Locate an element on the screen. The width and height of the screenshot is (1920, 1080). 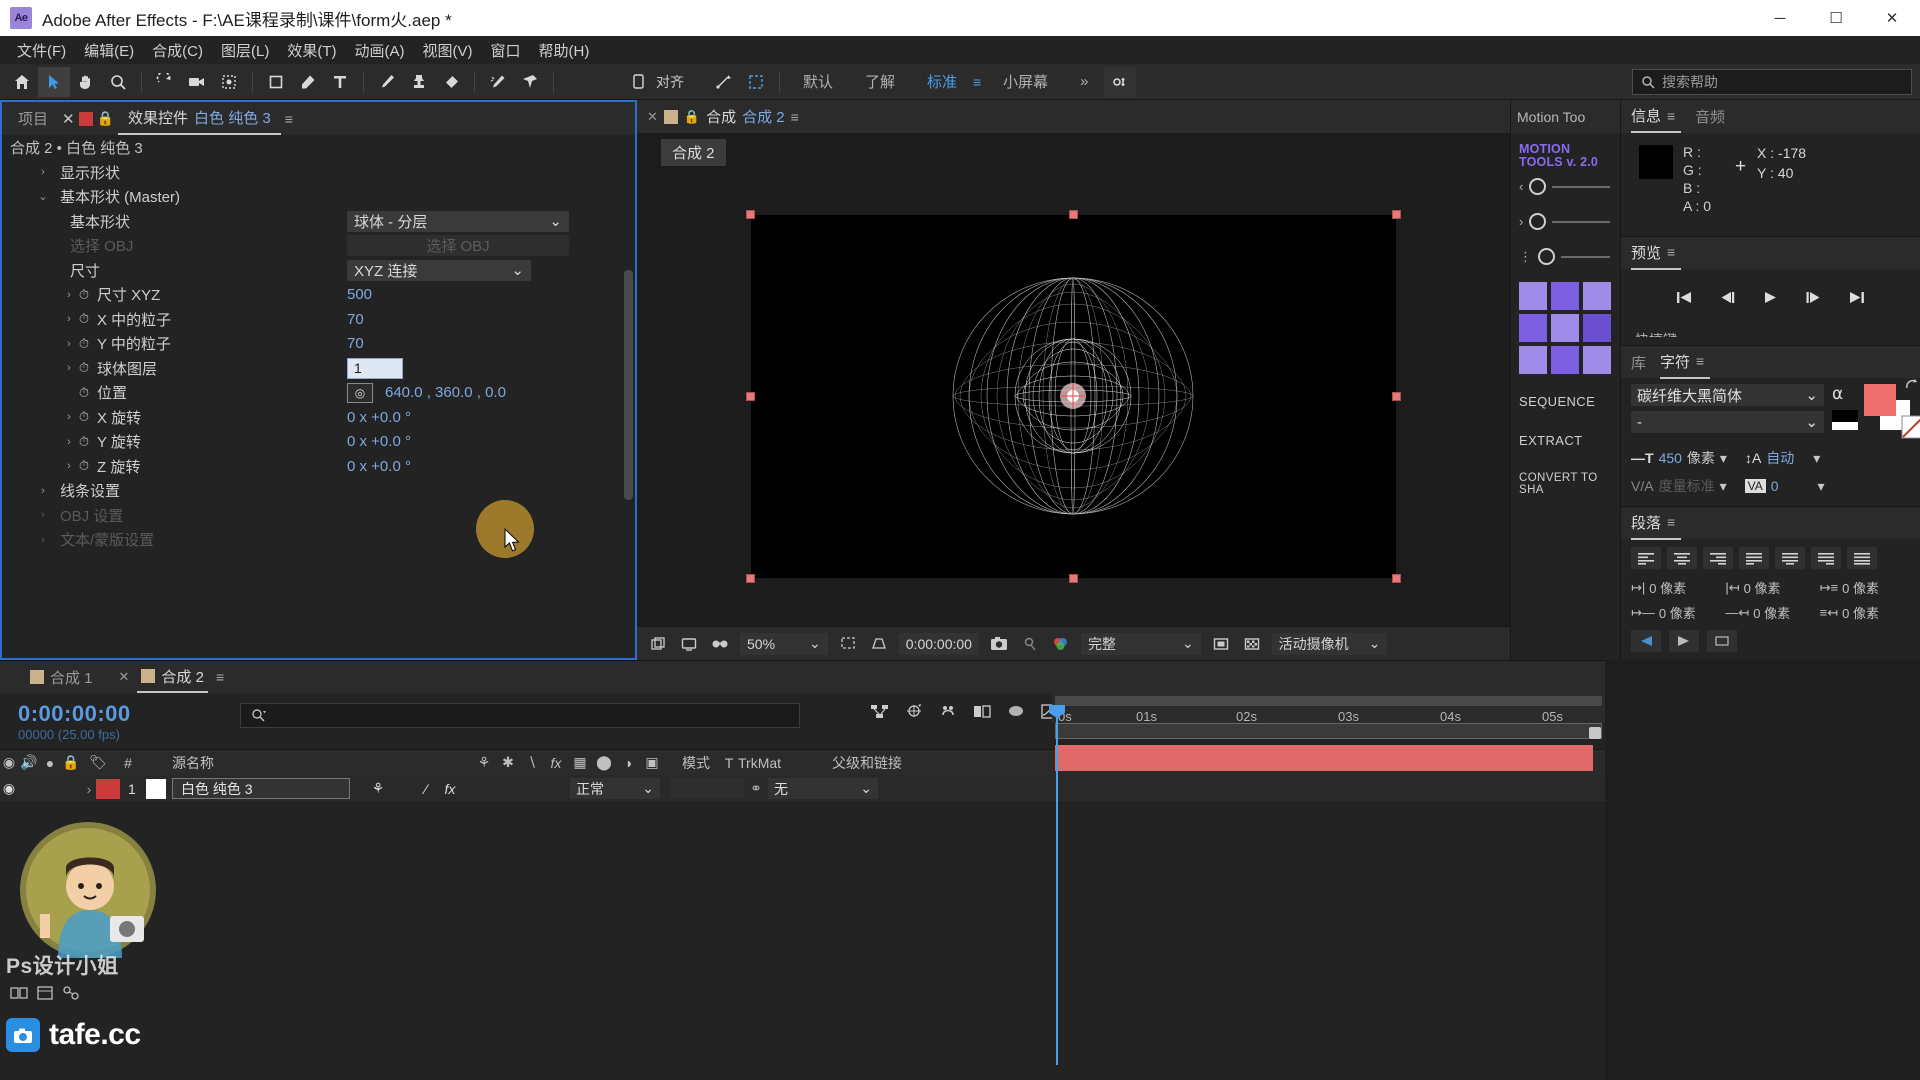
menu-file: 文件(F) is located at coordinates (41, 50).